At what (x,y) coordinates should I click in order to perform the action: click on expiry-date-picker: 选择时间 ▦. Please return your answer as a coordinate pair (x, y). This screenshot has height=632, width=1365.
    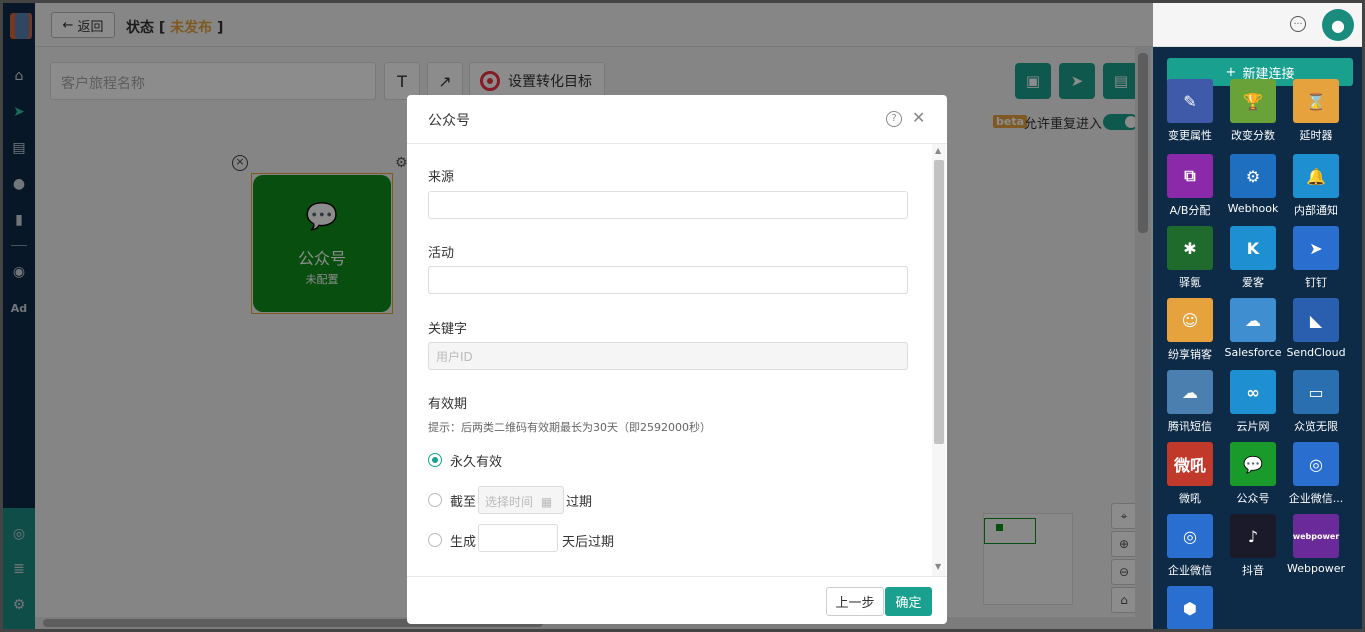
    Looking at the image, I should click on (521, 500).